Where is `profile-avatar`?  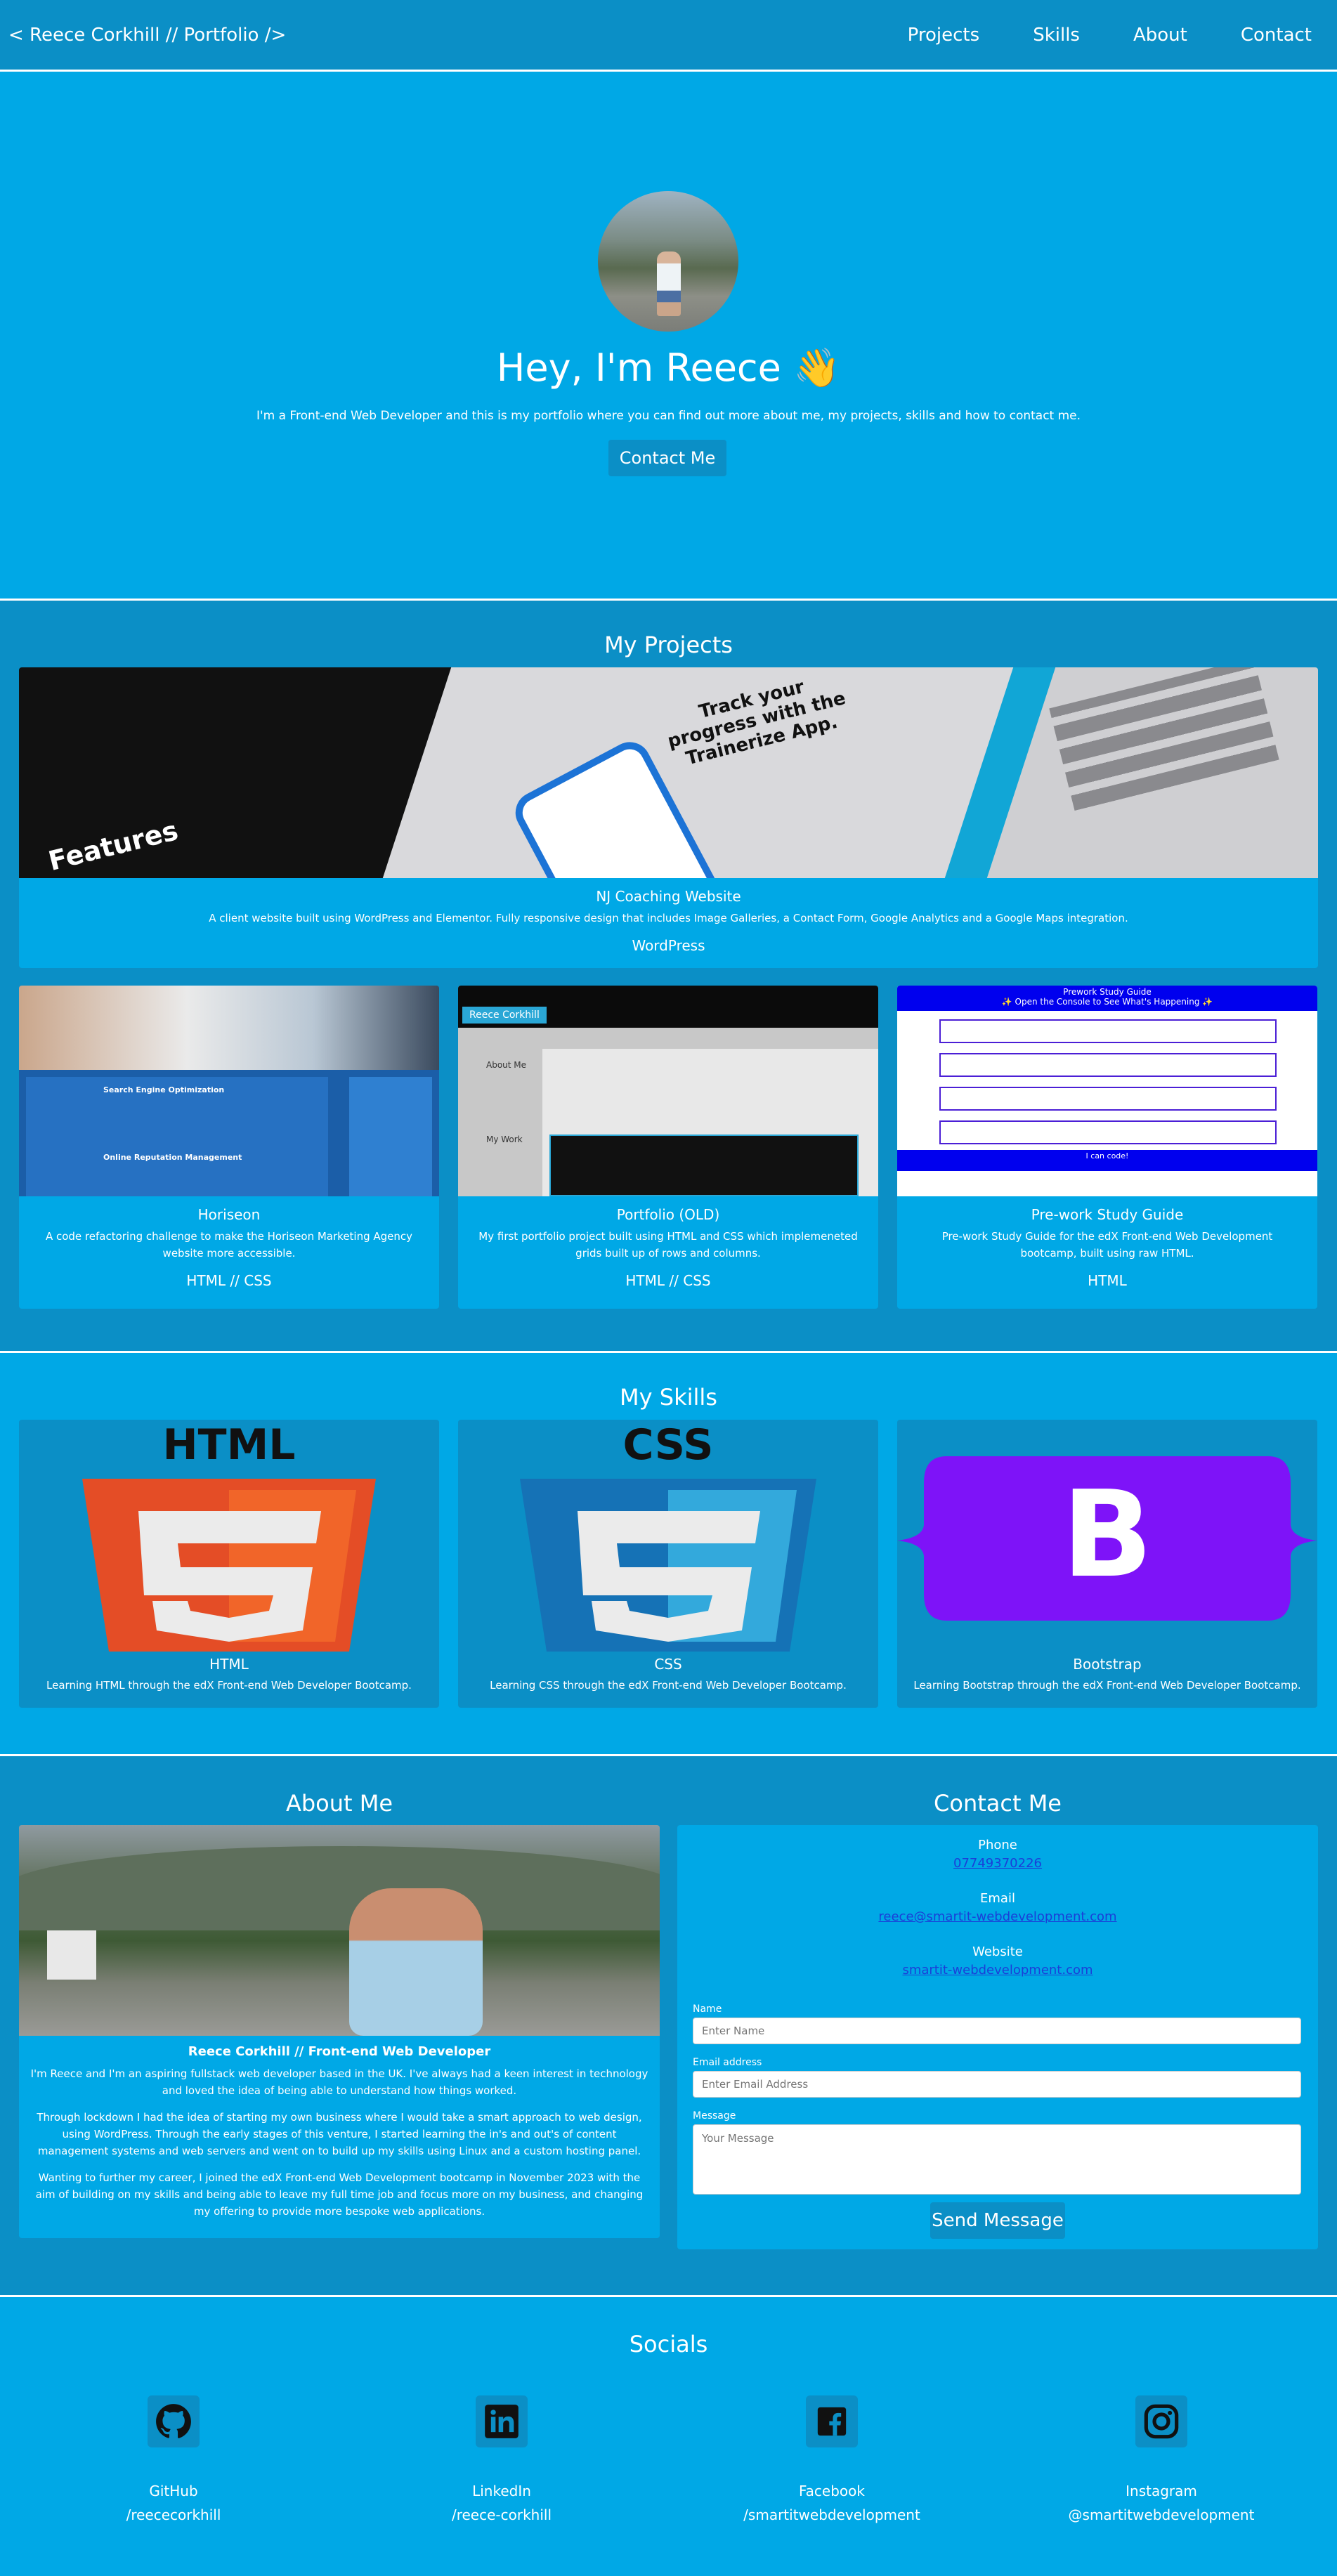
profile-avatar is located at coordinates (668, 262).